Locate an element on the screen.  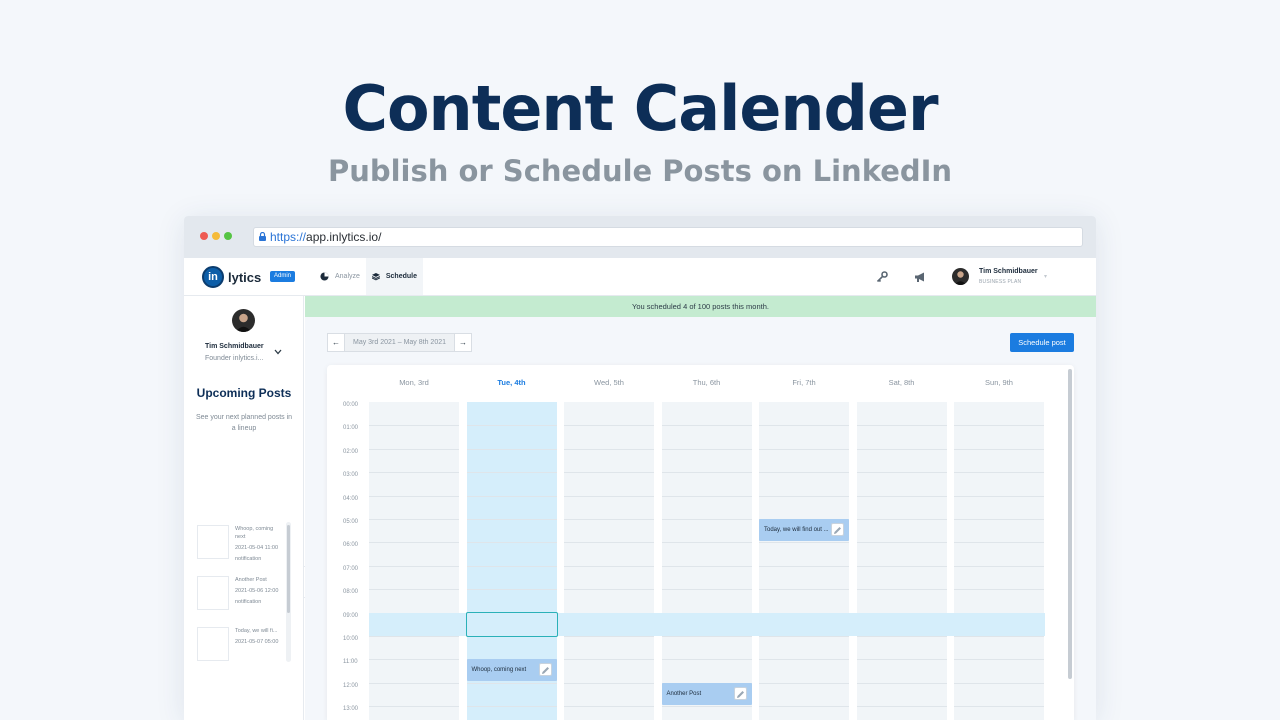
hour-label: 13:00 is located at coordinates (351, 709).